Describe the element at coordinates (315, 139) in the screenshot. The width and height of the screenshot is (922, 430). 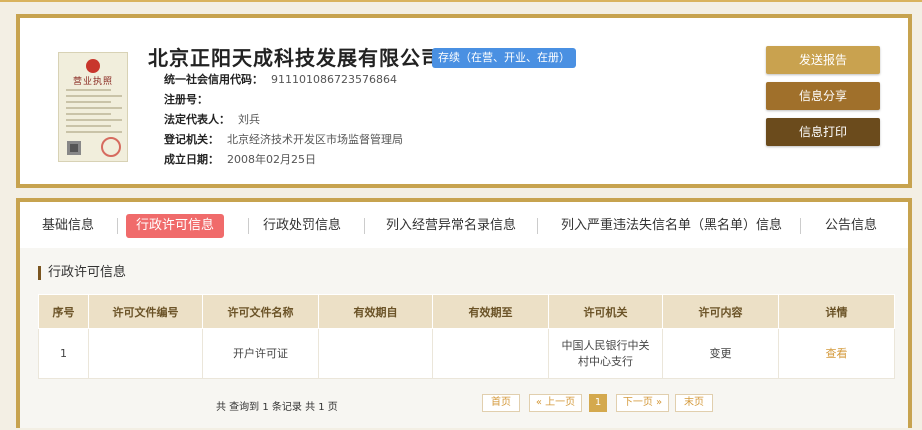
I see `reg-authority-value: 北京经济技术开发区市场监督管理局` at that location.